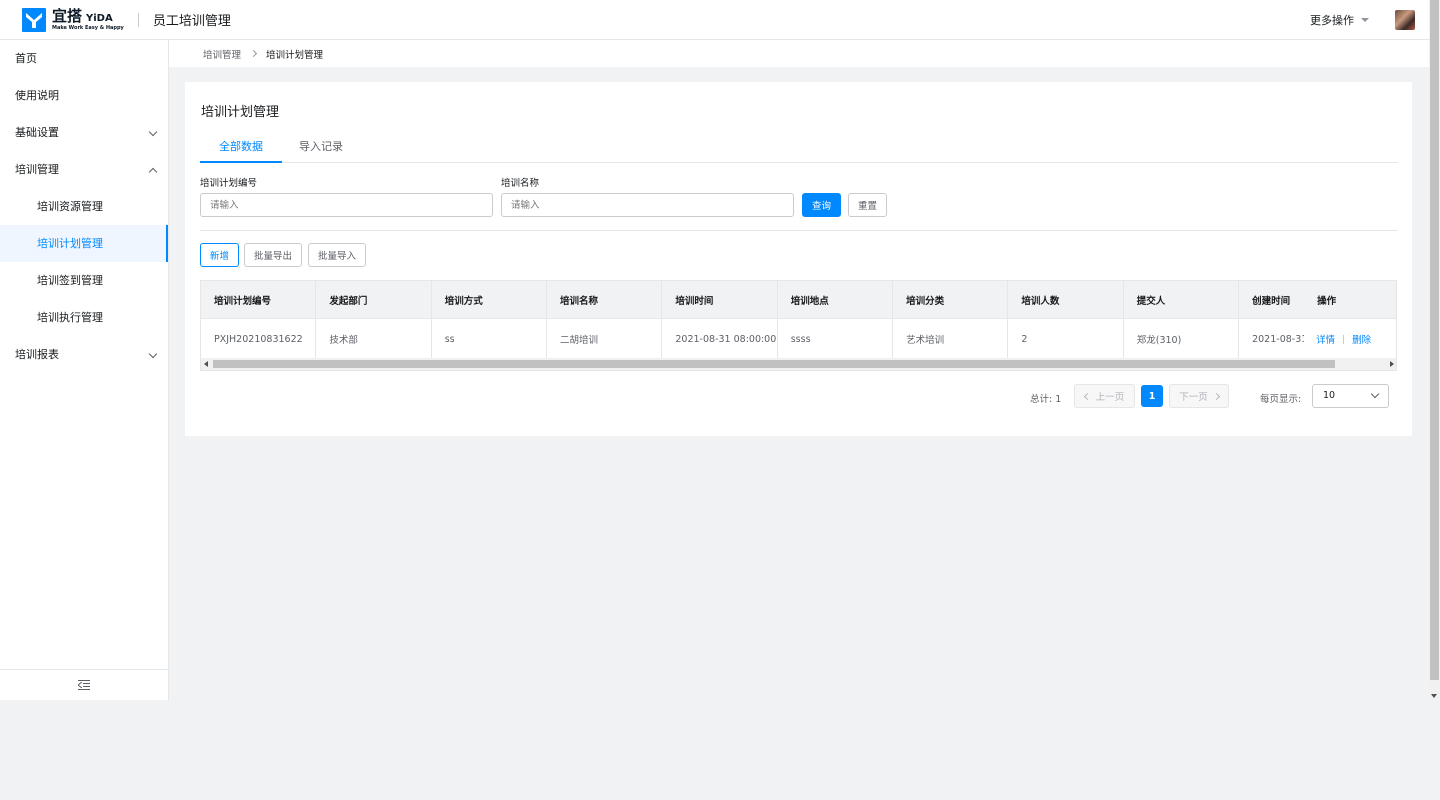 The width and height of the screenshot is (1440, 800). I want to click on tab-bar: 全部数据 导入记录, so click(799, 147).